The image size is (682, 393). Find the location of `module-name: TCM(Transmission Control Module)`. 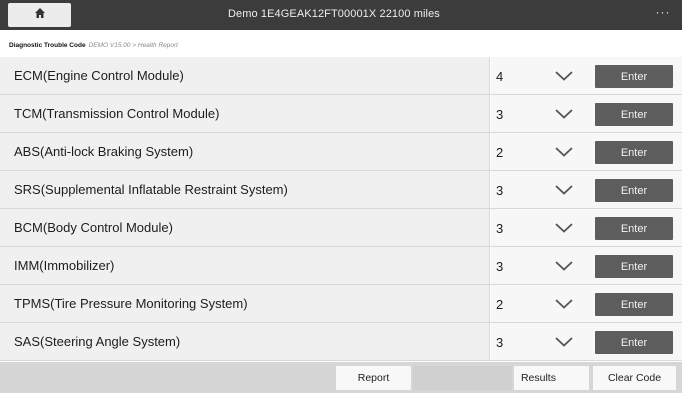

module-name: TCM(Transmission Control Module) is located at coordinates (117, 113).